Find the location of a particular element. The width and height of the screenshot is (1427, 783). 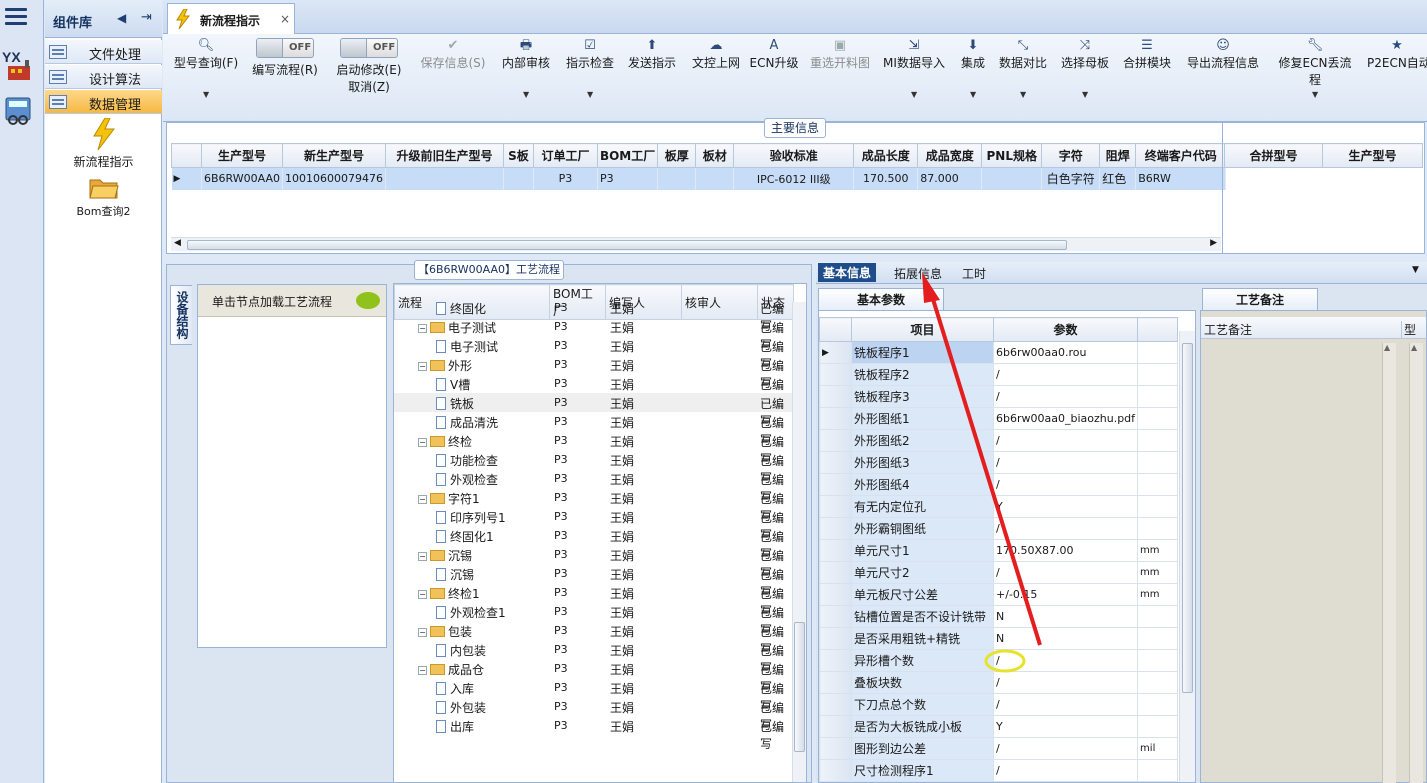

param-row: 外形图纸4/ is located at coordinates (999, 484).